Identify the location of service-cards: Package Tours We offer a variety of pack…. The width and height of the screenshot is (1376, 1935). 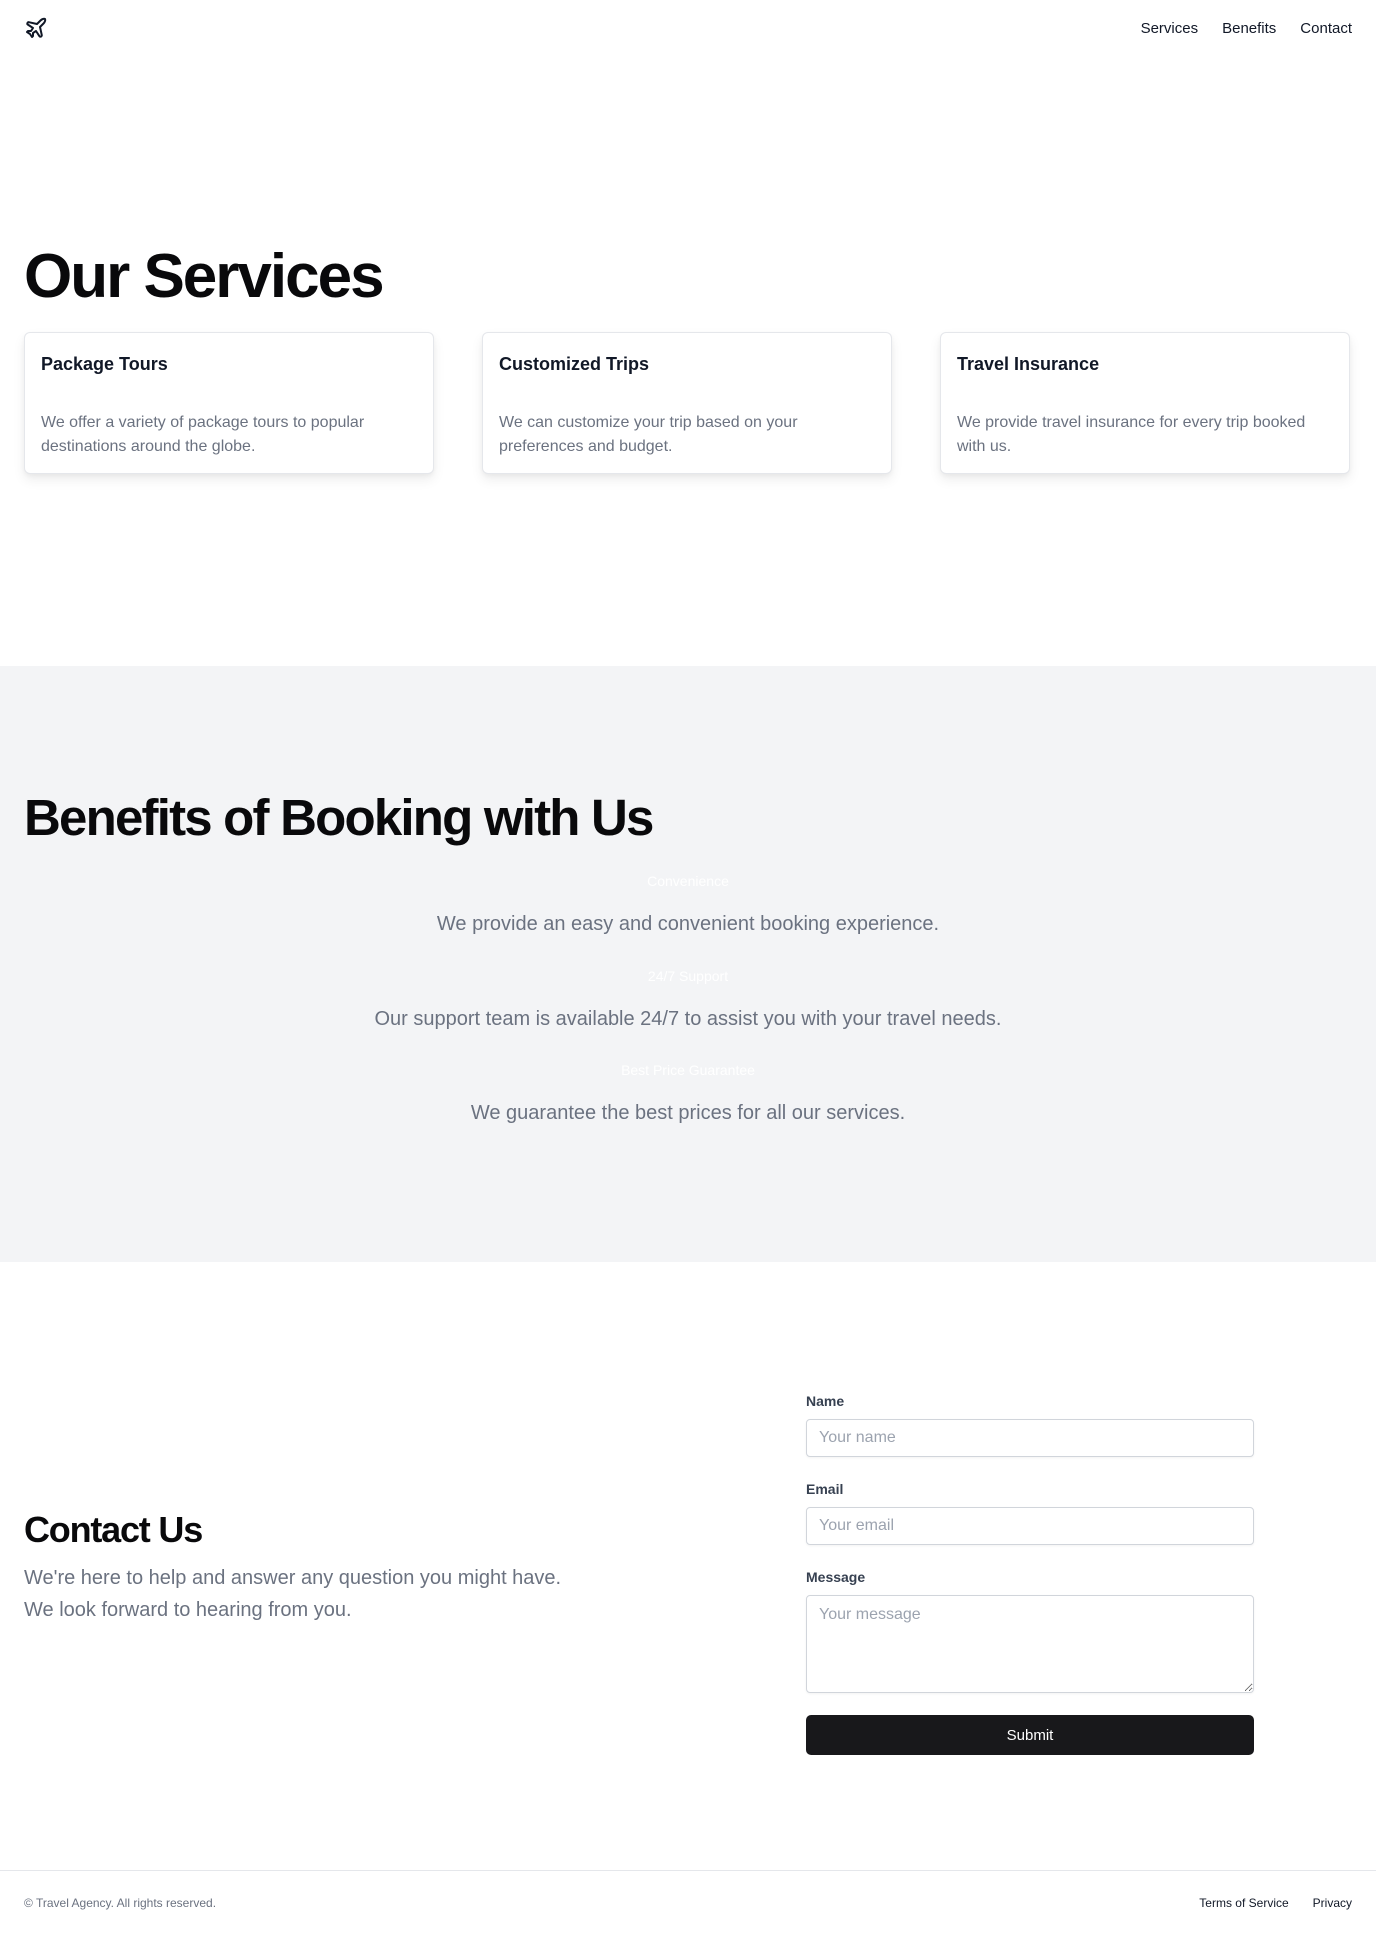
(687, 403).